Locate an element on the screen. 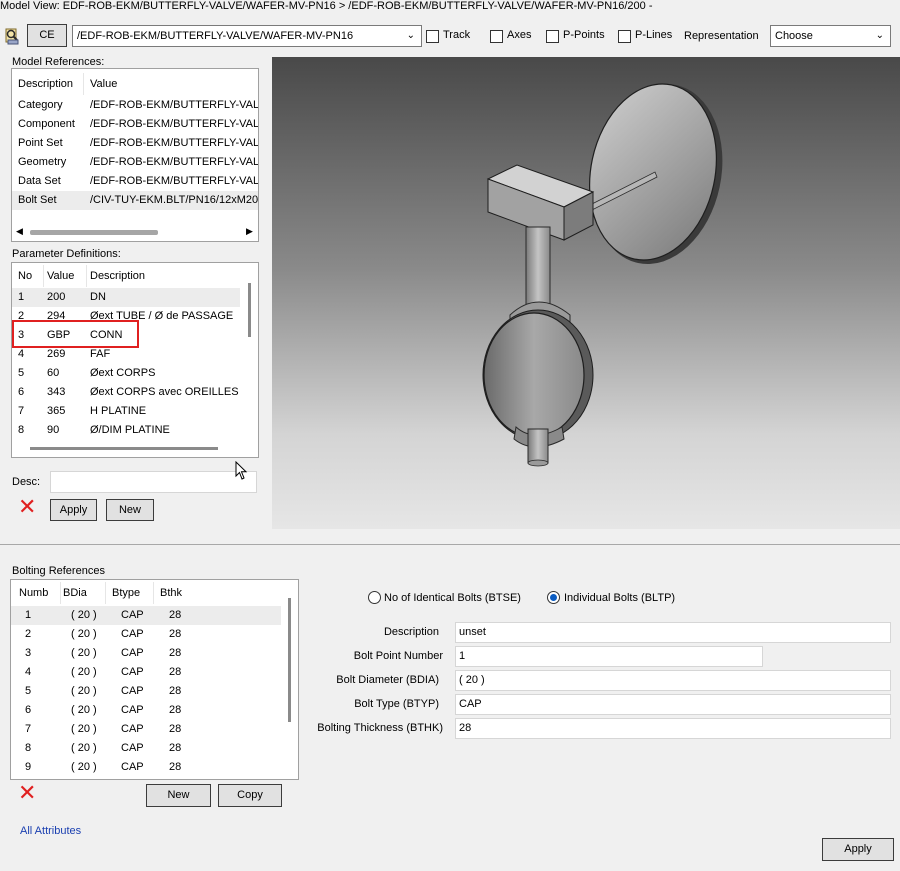  bolt-copy-button: Copy is located at coordinates (250, 795).